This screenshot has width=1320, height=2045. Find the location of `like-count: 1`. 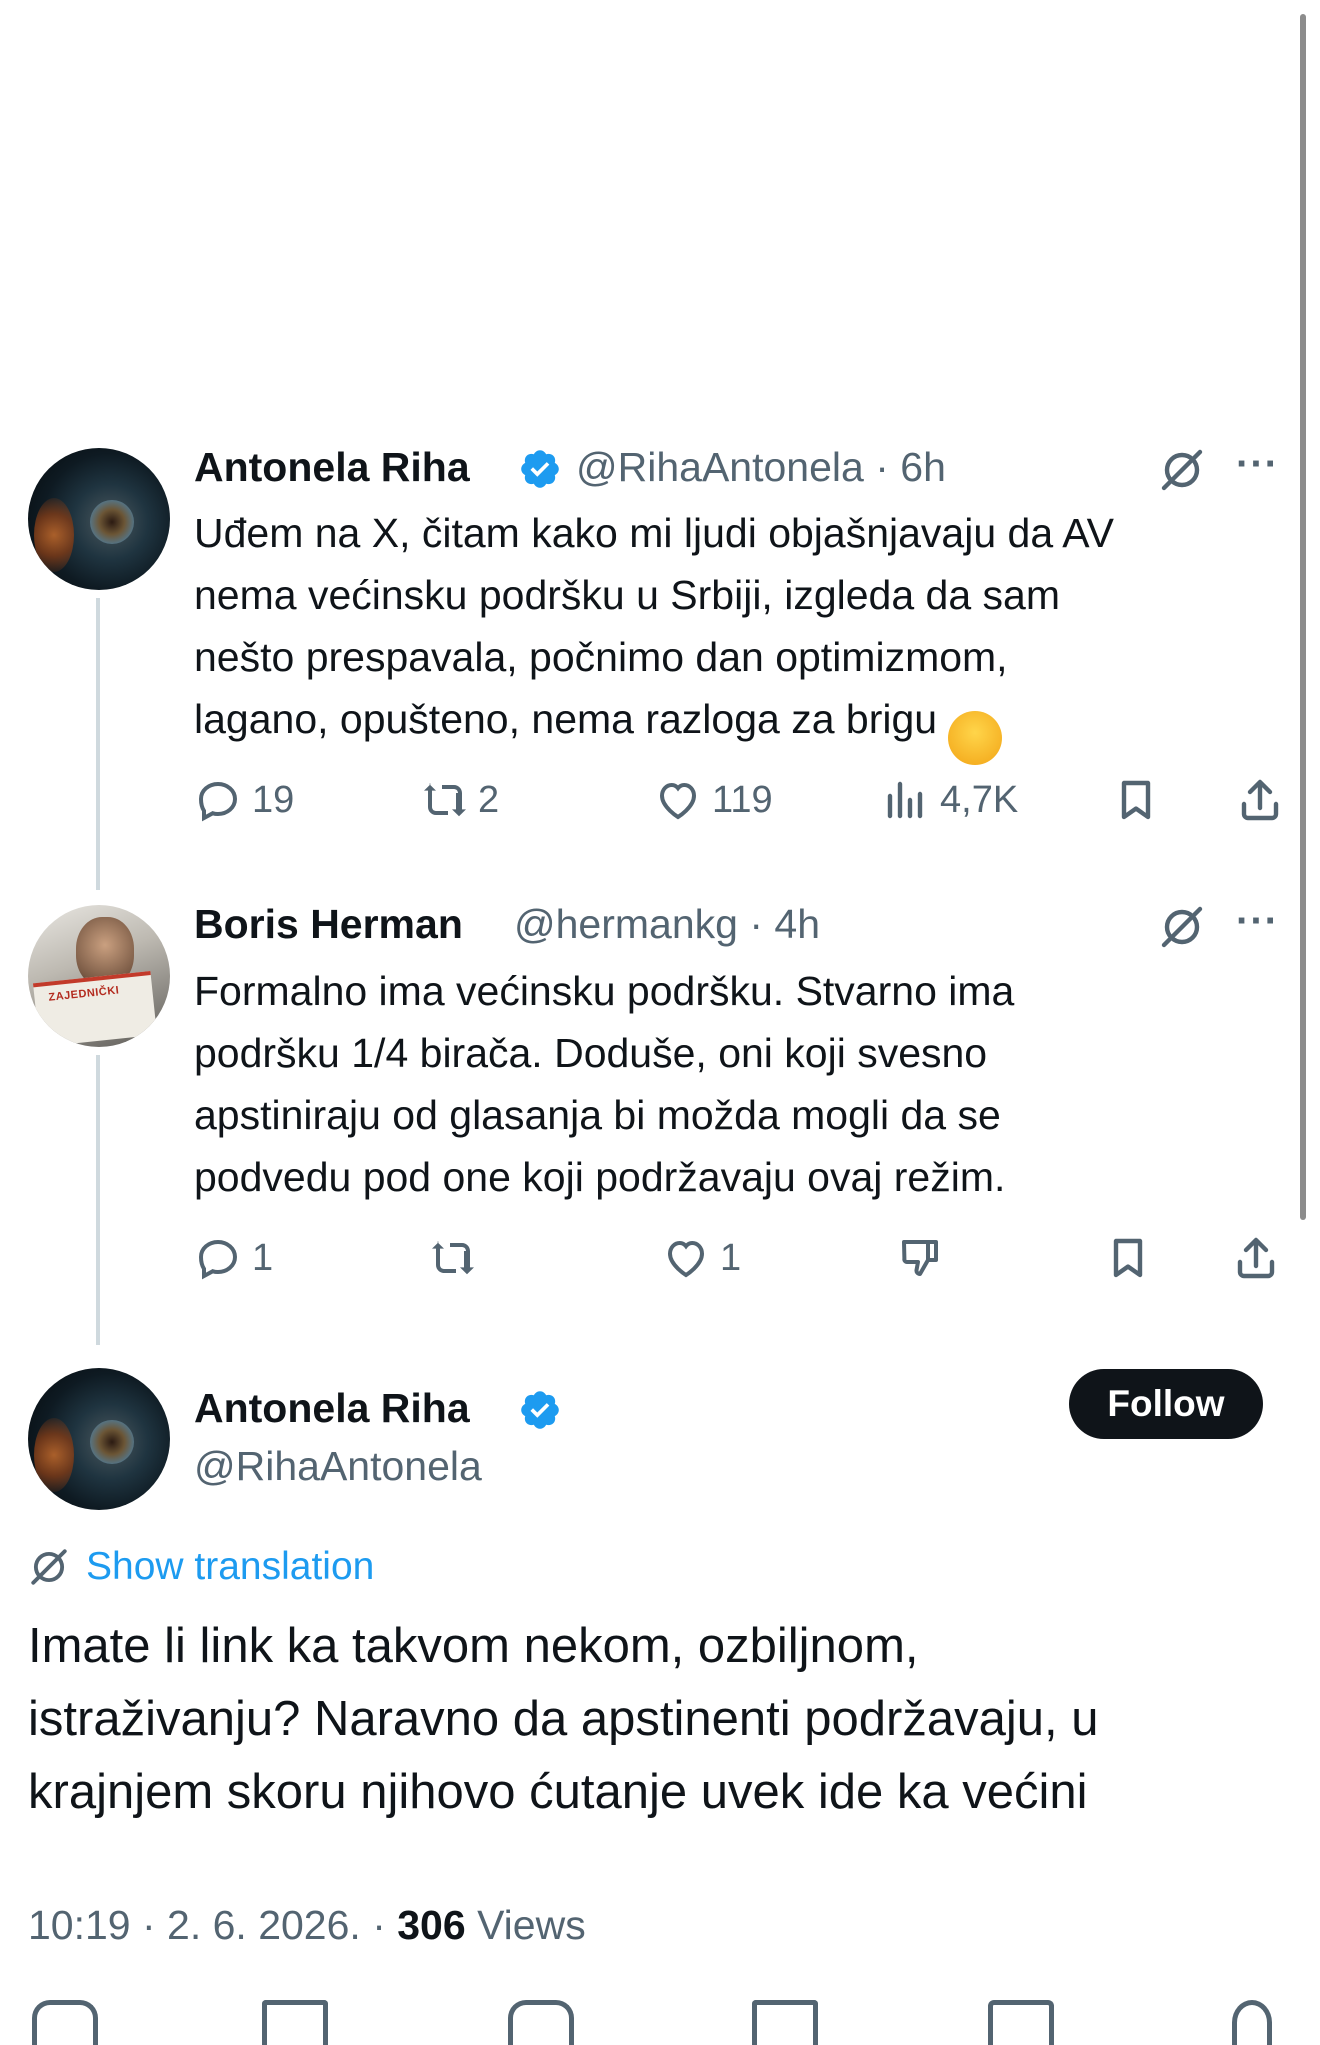

like-count: 1 is located at coordinates (731, 1257).